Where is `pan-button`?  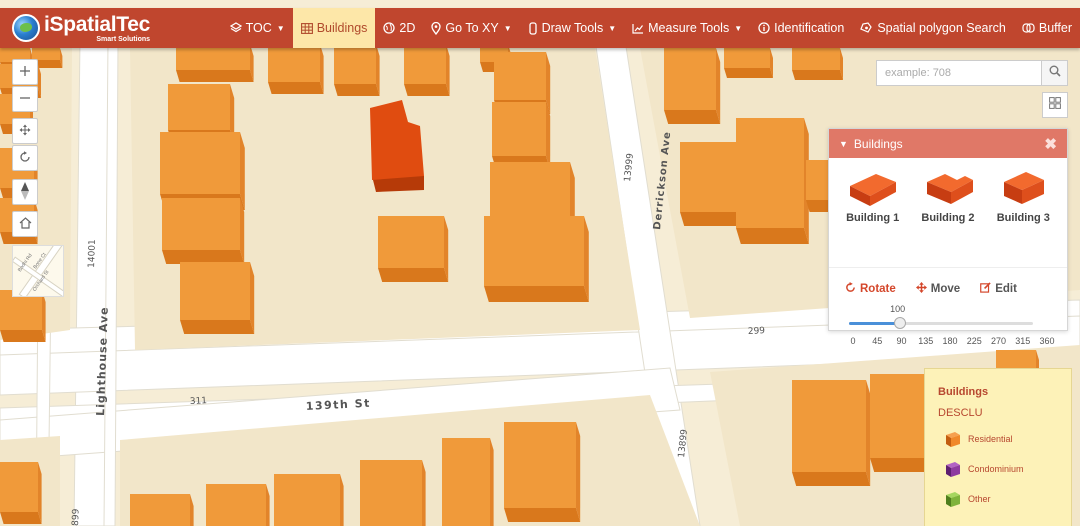 pan-button is located at coordinates (25, 131).